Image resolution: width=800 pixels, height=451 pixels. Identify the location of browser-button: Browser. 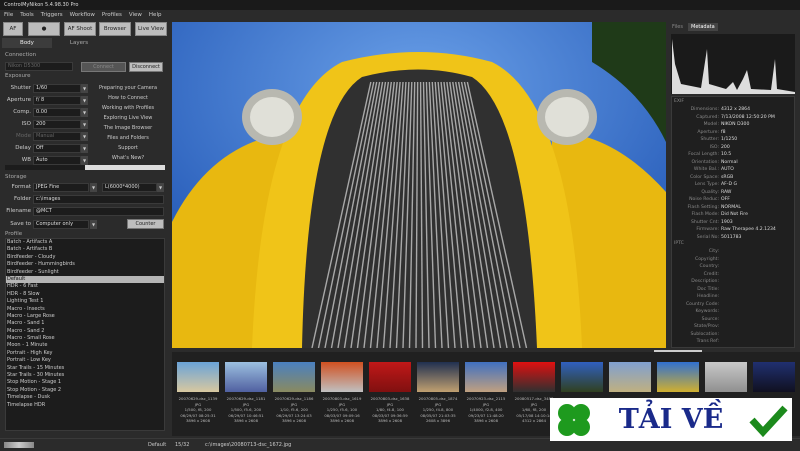
(115, 29).